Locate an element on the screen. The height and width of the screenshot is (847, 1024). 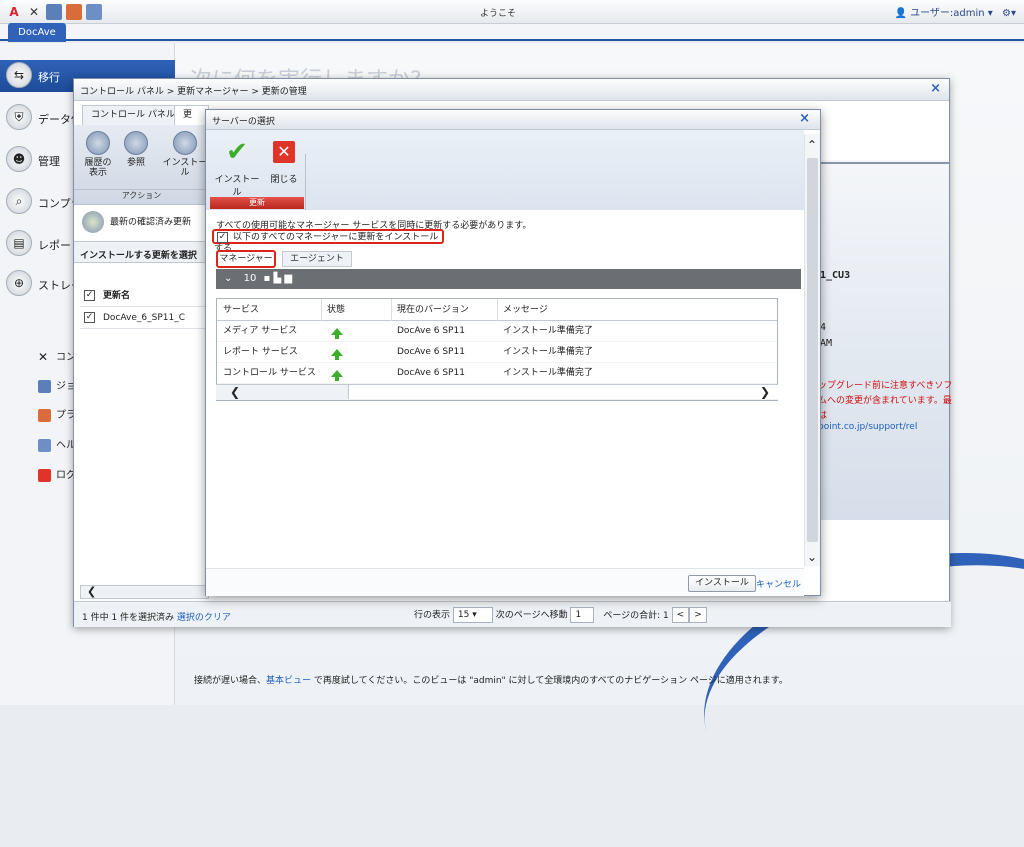
close-icon: ✕ is located at coordinates (284, 152).